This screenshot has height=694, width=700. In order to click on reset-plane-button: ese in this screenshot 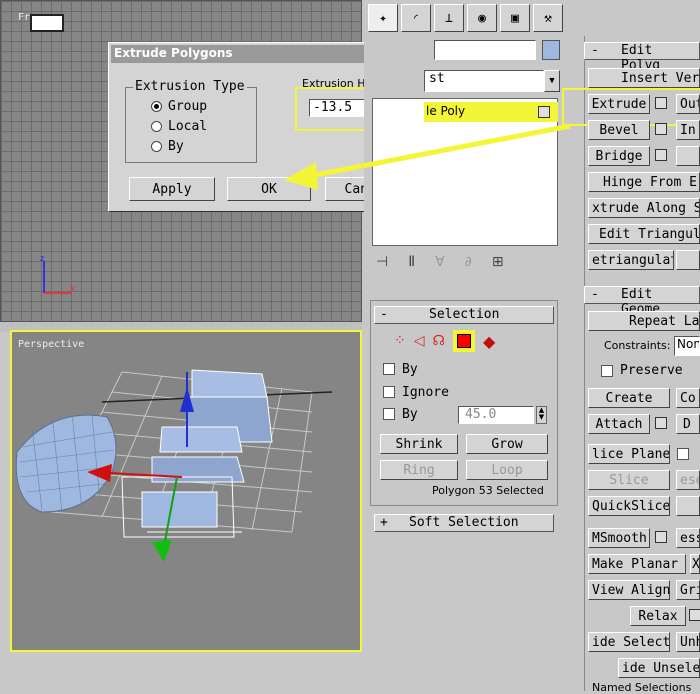, I will do `click(688, 480)`.